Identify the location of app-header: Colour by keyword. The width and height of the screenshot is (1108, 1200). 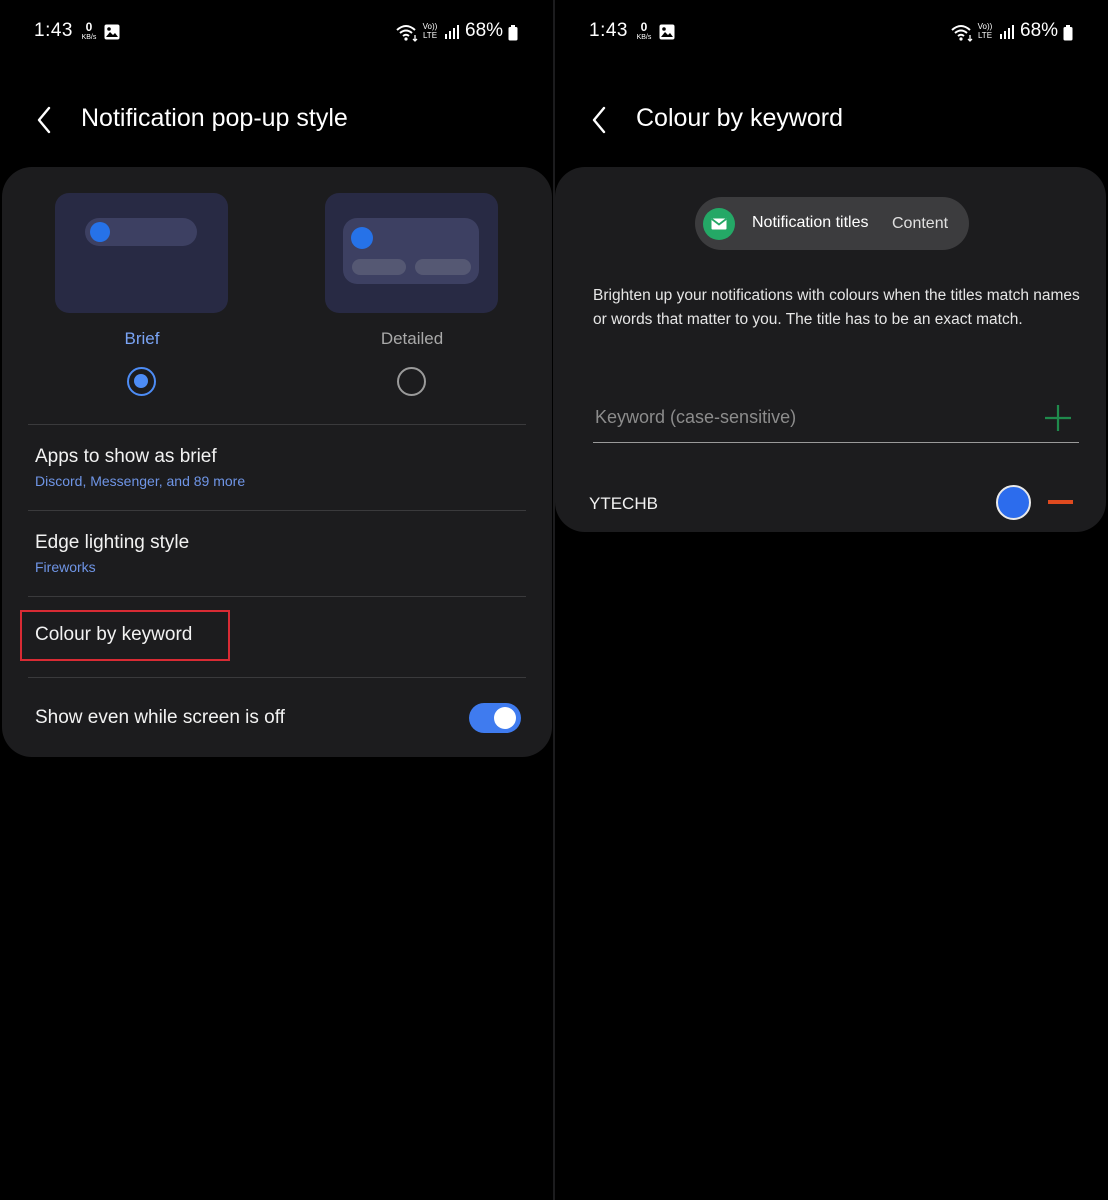
(831, 120).